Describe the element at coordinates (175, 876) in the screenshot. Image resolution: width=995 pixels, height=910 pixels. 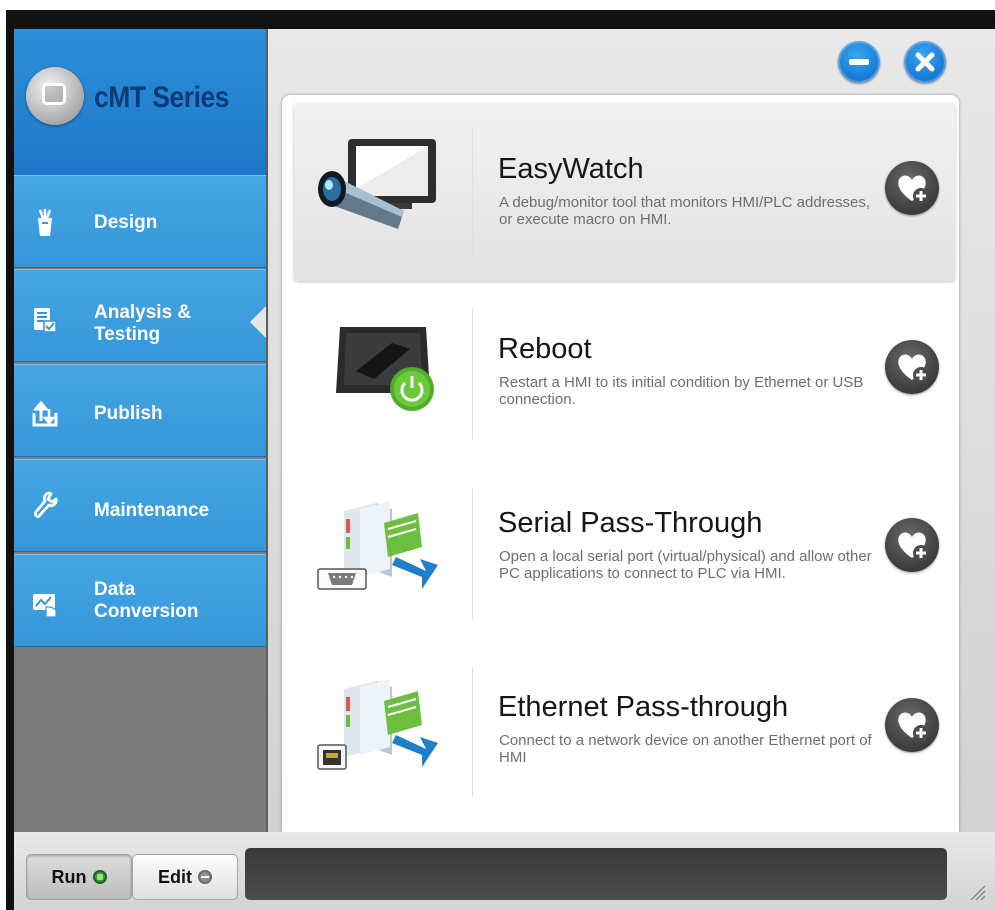
I see `edit-label: Edit` at that location.